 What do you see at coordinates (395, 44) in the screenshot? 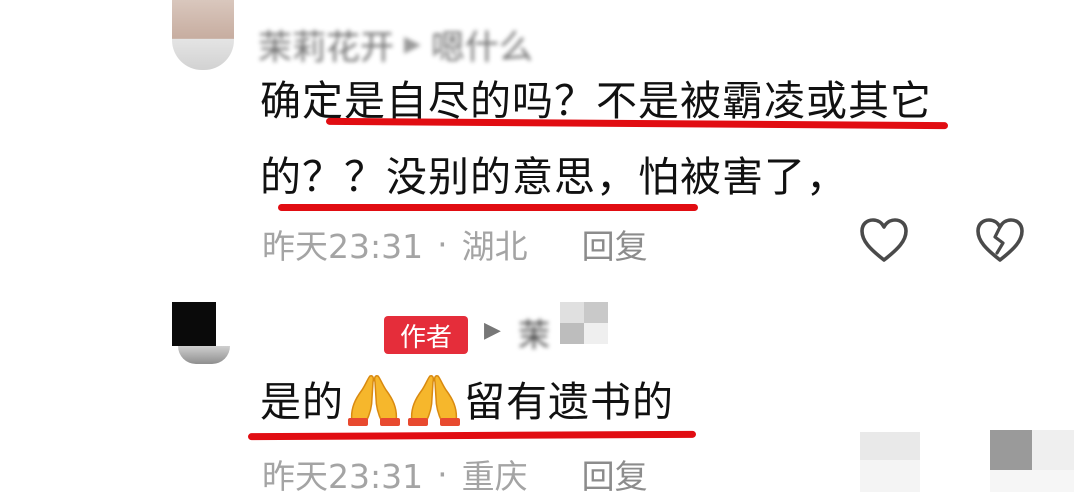
I see `comment-header: 茉莉花开 ▶ 嗯什么` at bounding box center [395, 44].